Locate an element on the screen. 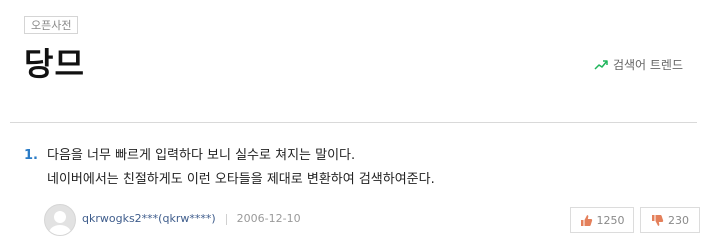  source-badge: 오픈사전 is located at coordinates (51, 25).